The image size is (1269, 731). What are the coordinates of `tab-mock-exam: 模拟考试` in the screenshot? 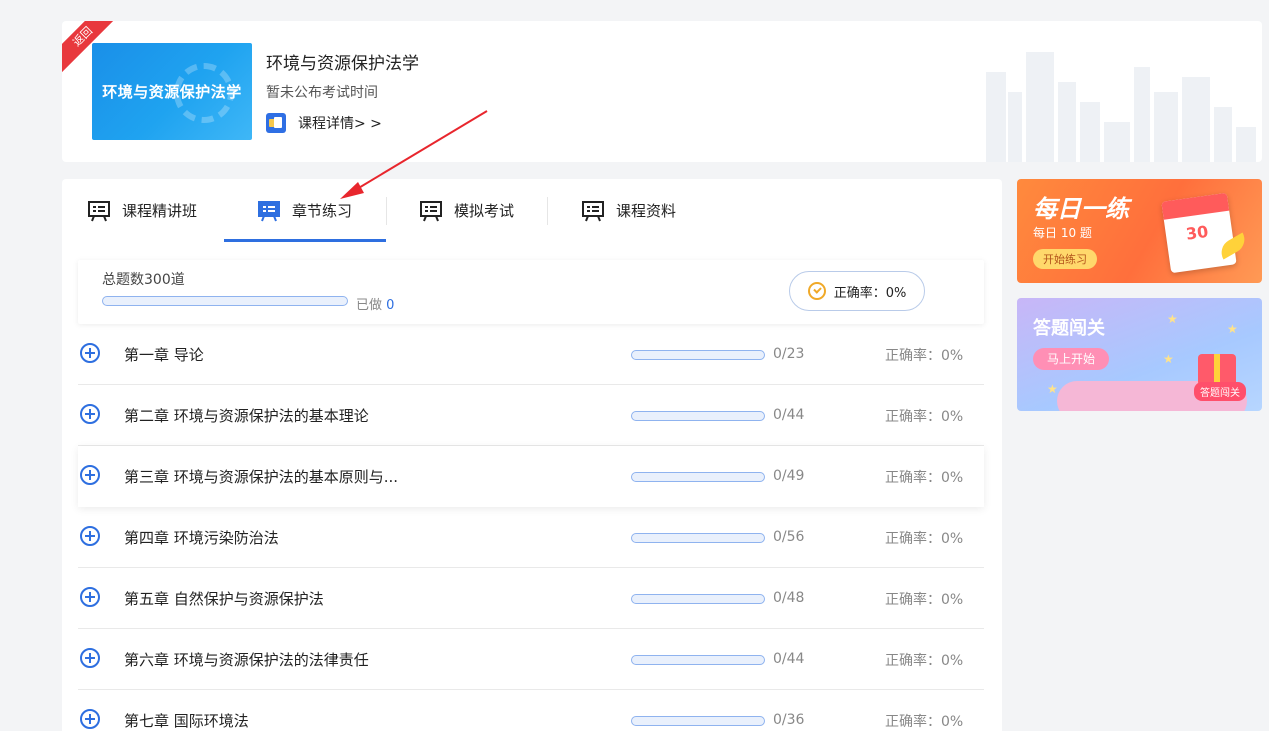 It's located at (467, 210).